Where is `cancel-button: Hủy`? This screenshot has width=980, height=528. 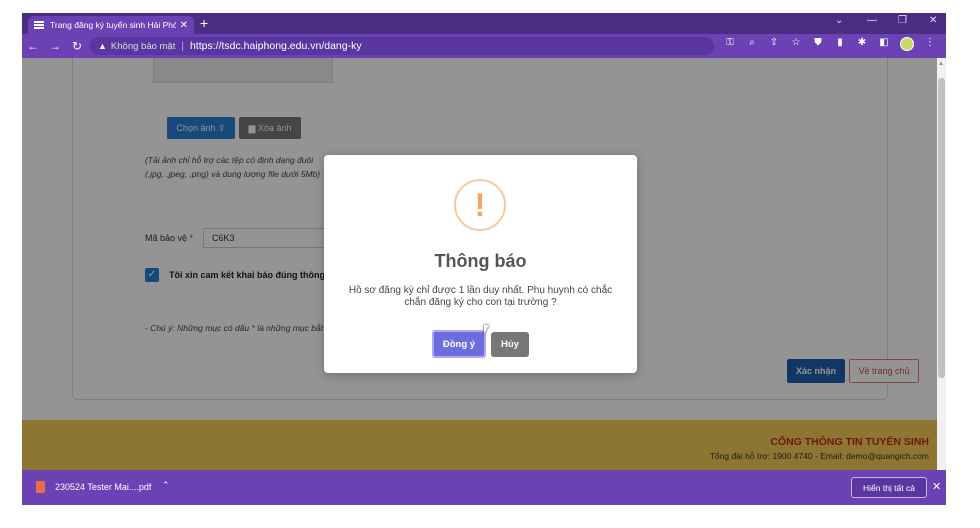
cancel-button: Hủy is located at coordinates (510, 344).